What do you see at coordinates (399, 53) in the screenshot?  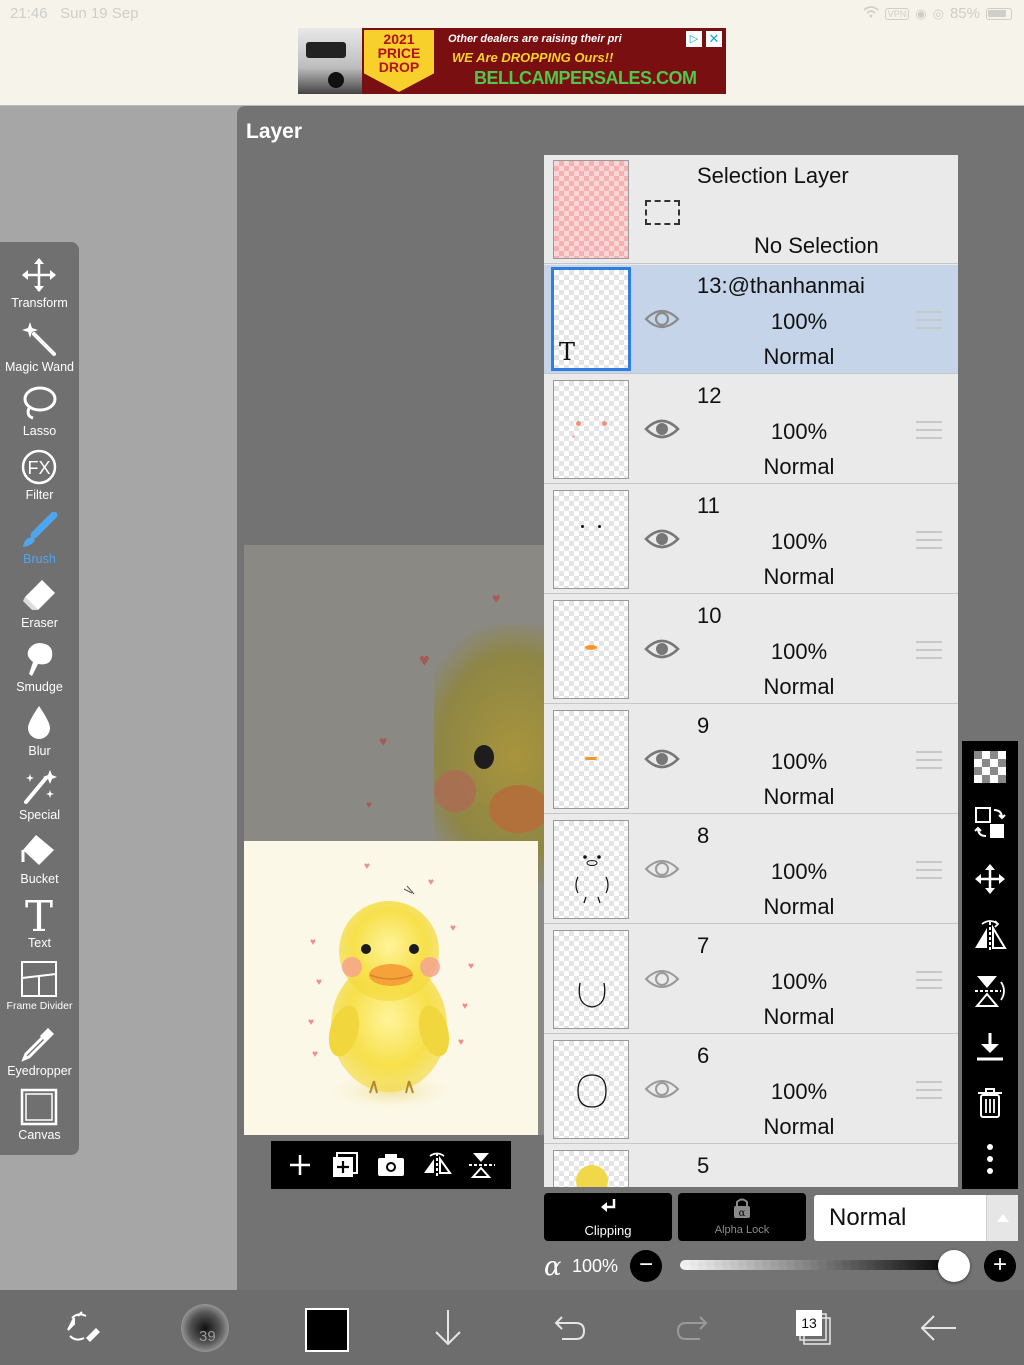 I see `badge-line2: PRICE` at bounding box center [399, 53].